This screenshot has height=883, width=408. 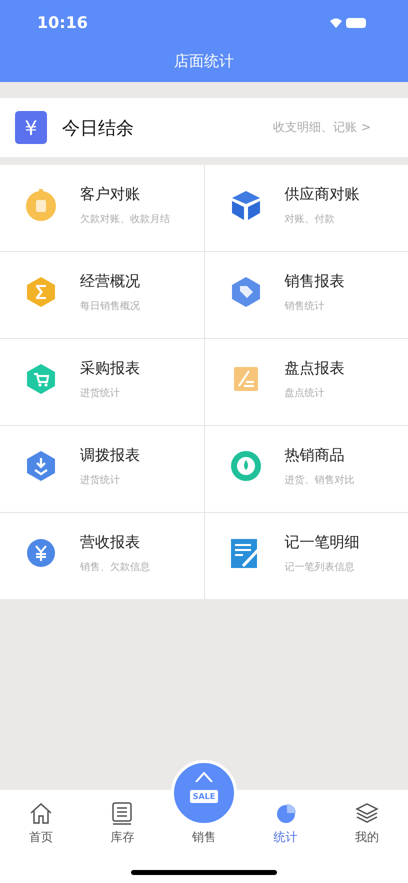 I want to click on report-tile: 采购报表 进货统计, so click(x=102, y=382).